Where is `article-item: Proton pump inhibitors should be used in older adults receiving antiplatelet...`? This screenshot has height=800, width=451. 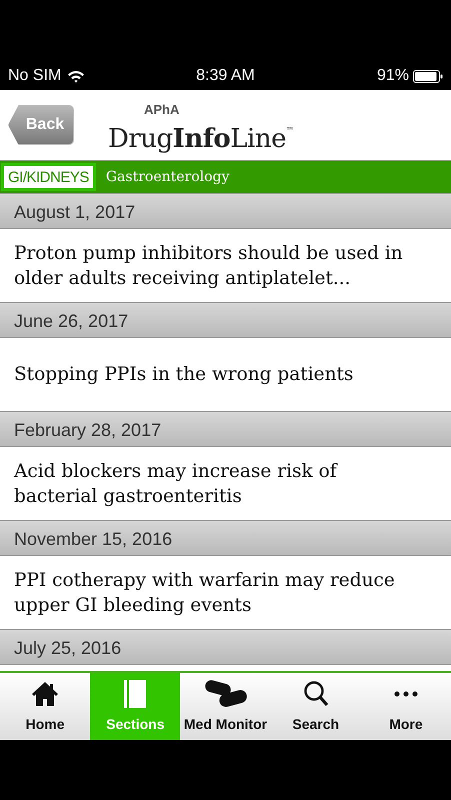 article-item: Proton pump inhibitors should be used in older adults receiving antiplatelet... is located at coordinates (225, 265).